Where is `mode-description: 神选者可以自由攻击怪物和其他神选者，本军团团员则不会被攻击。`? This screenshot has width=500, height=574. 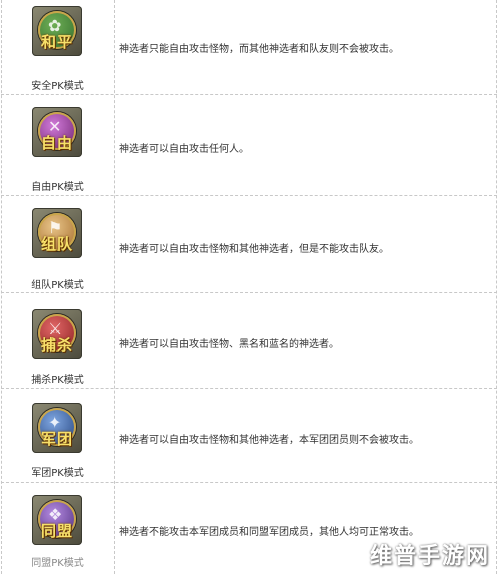 mode-description: 神选者可以自由攻击怪物和其他神选者，本军团团员则不会被攻击。 is located at coordinates (269, 440).